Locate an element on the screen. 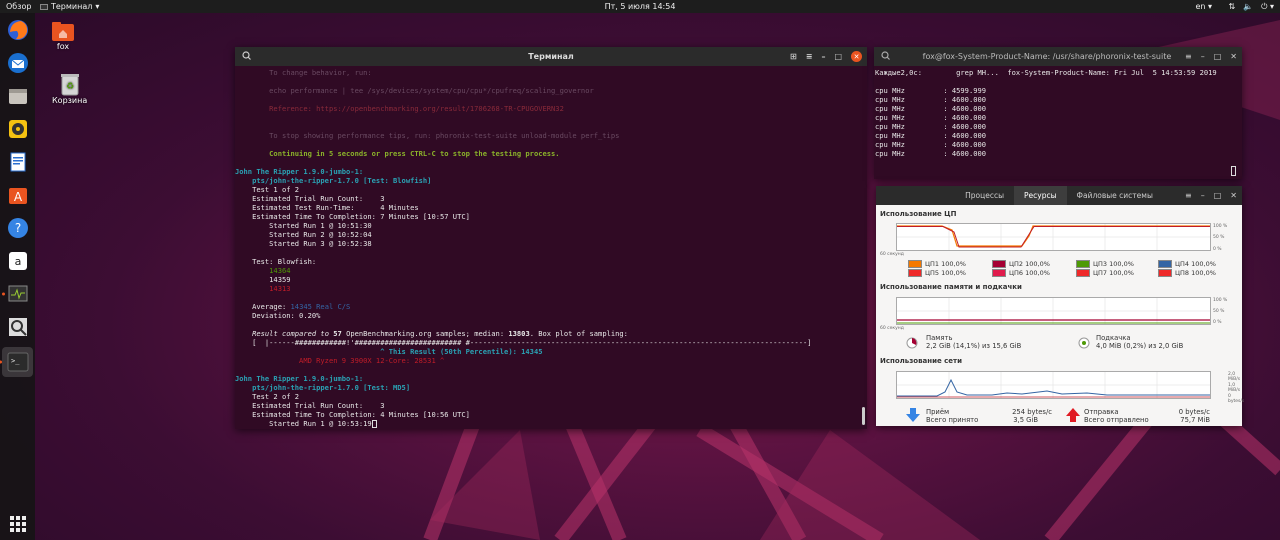 The width and height of the screenshot is (1280, 540). terminal-line: Deviation: 0.20% is located at coordinates (278, 315).